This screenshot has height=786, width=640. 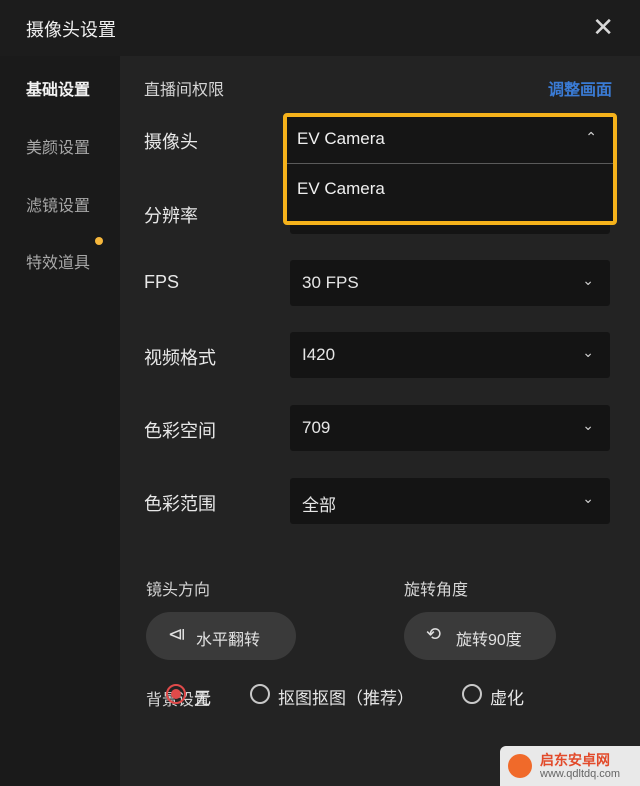 What do you see at coordinates (575, 760) in the screenshot?
I see `watermark-text: 启东安卓网` at bounding box center [575, 760].